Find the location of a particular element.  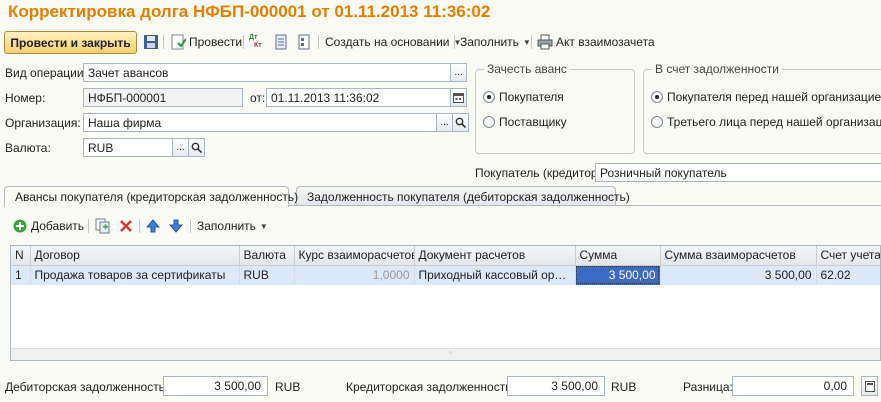

add-row-button: Добавить is located at coordinates (48, 226).